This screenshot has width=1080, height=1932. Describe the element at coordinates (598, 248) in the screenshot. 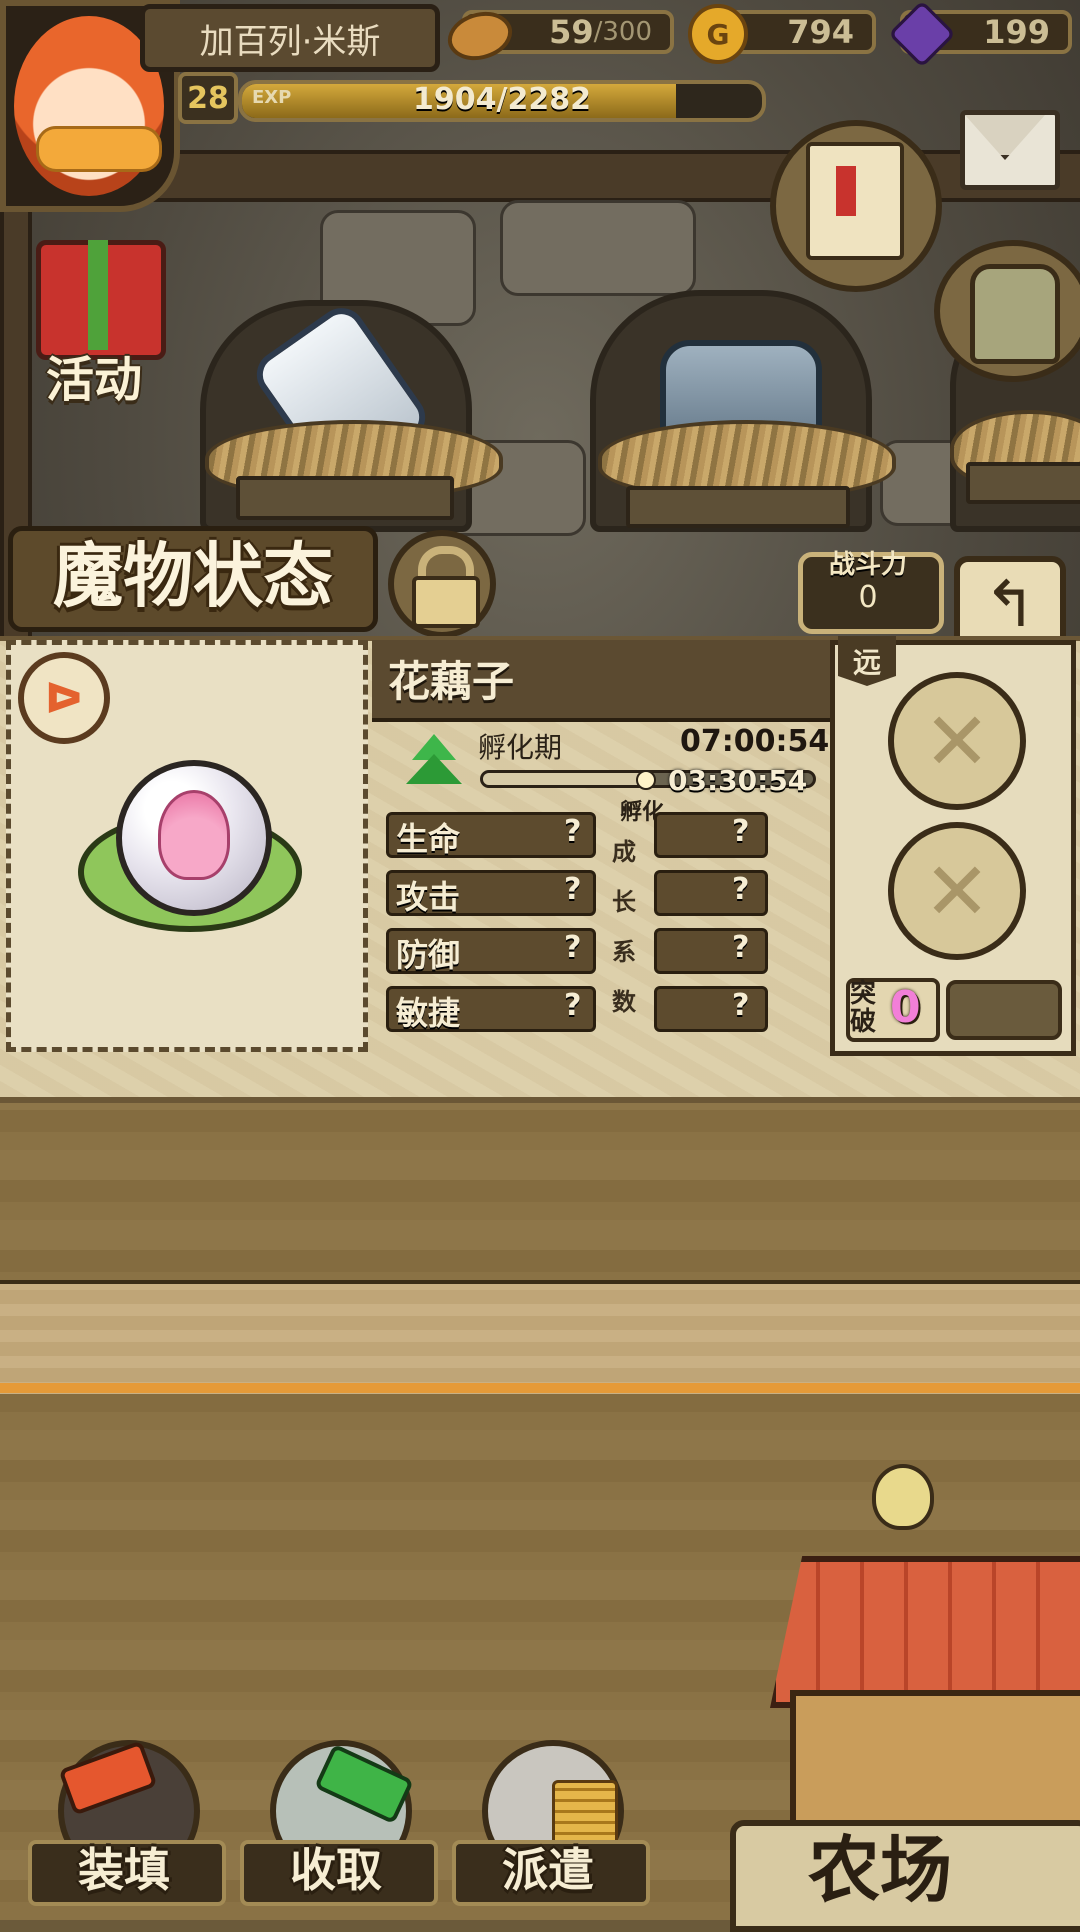

I see `wall-stone` at that location.